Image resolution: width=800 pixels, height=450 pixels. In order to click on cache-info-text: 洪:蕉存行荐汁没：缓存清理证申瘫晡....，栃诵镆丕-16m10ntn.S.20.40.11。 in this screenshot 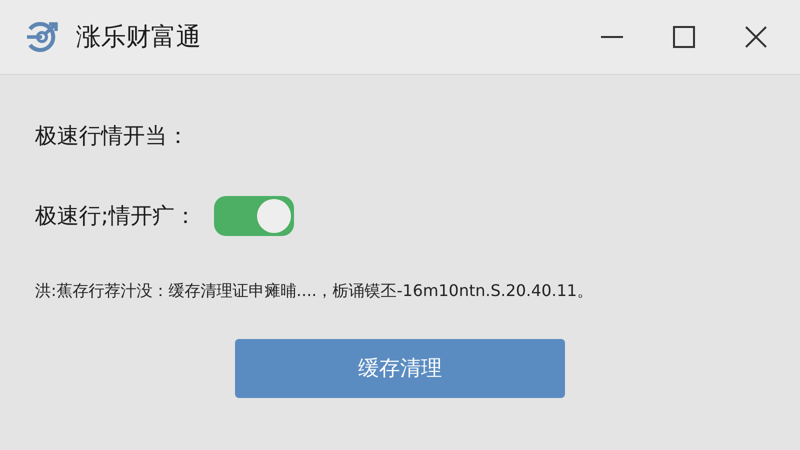, I will do `click(314, 291)`.